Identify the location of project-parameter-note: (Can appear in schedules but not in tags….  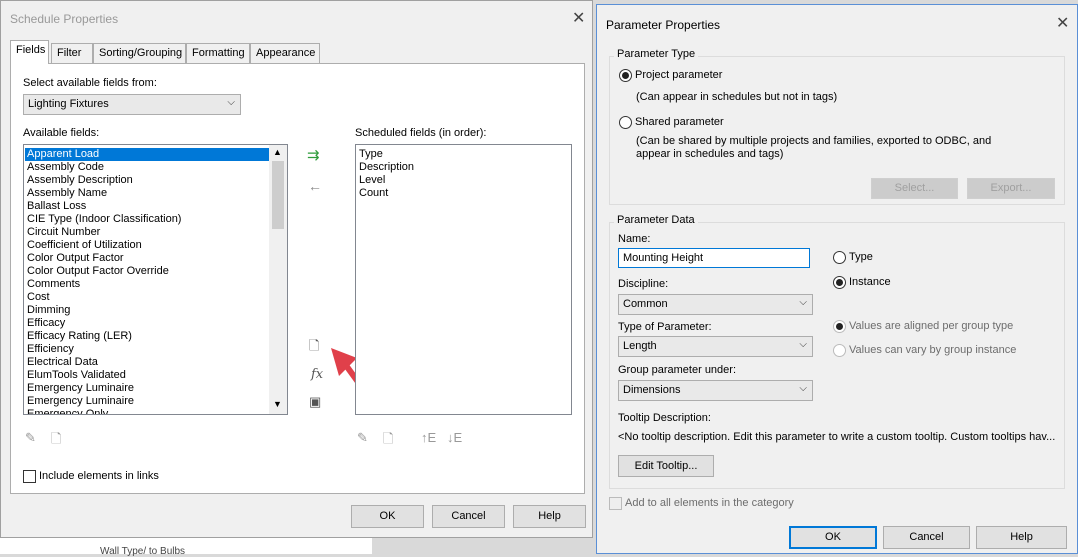
(737, 97).